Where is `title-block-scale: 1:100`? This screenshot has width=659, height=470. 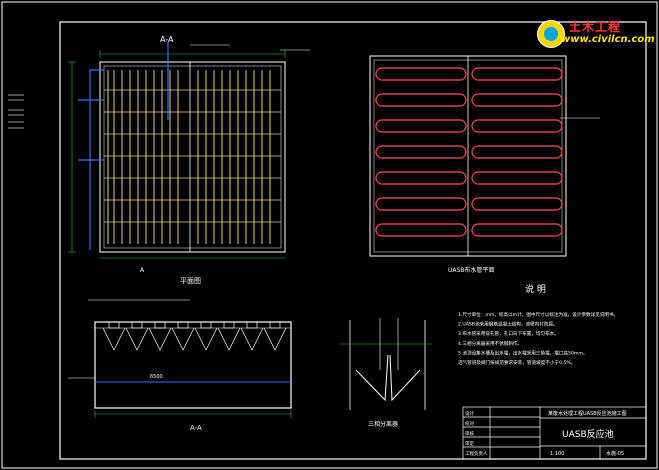 title-block-scale: 1:100 is located at coordinates (557, 454).